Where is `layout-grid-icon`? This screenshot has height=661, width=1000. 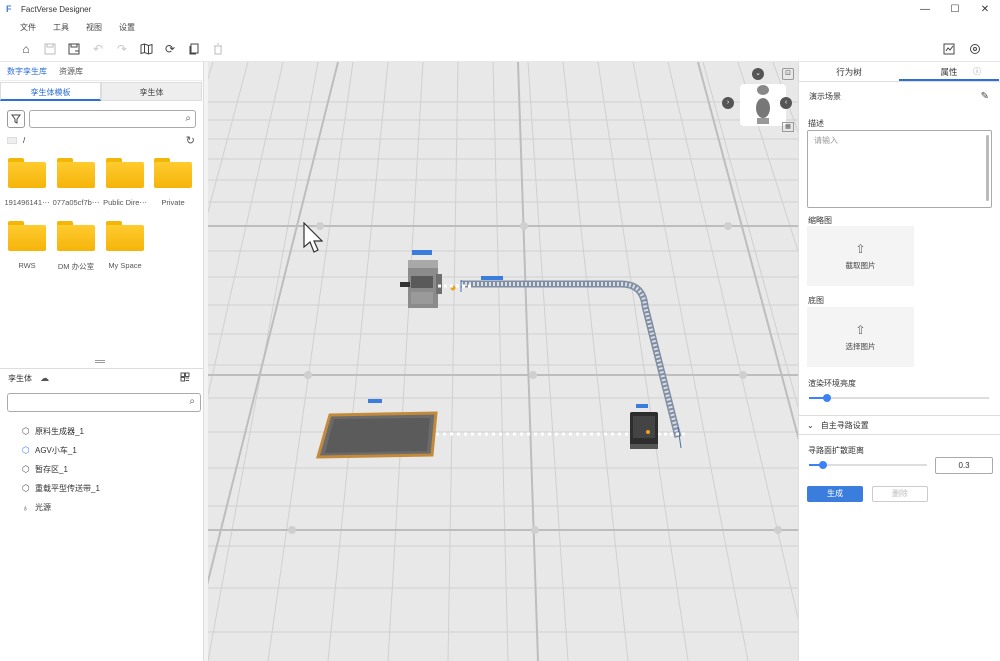
layout-grid-icon is located at coordinates (185, 378).